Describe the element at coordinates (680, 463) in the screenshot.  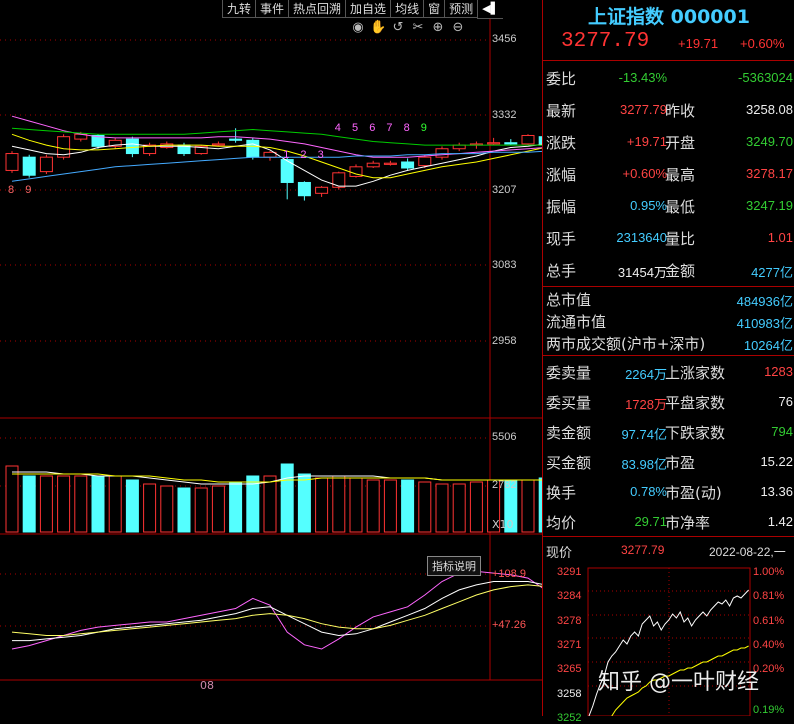
I see `stat-label: 市盈` at that location.